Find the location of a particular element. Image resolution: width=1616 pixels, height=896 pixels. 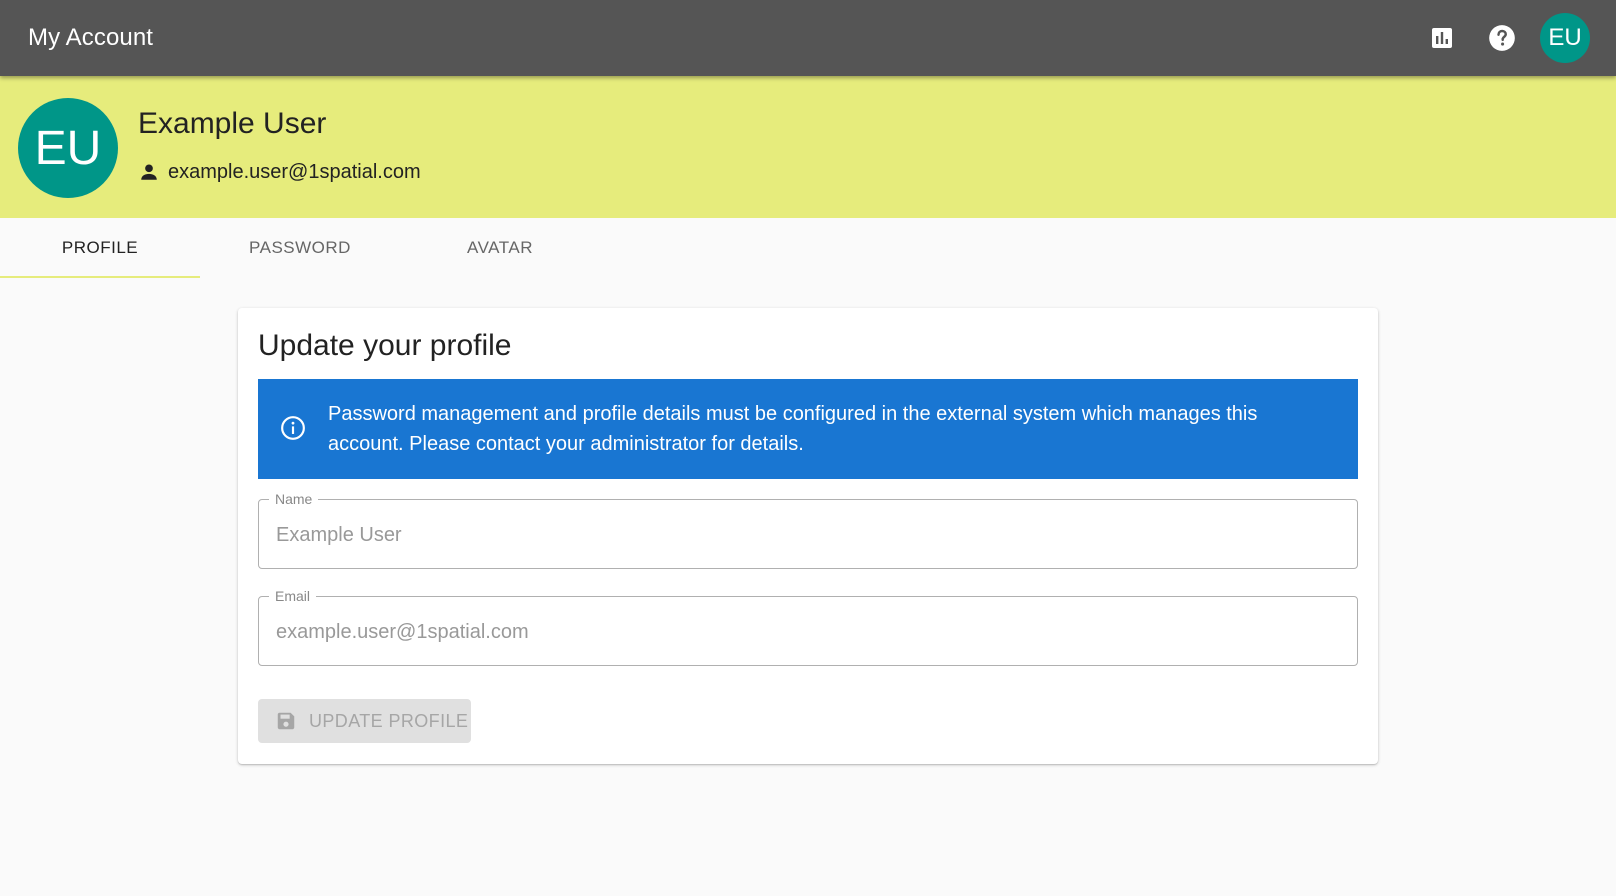

app-title: My Account is located at coordinates (91, 37).